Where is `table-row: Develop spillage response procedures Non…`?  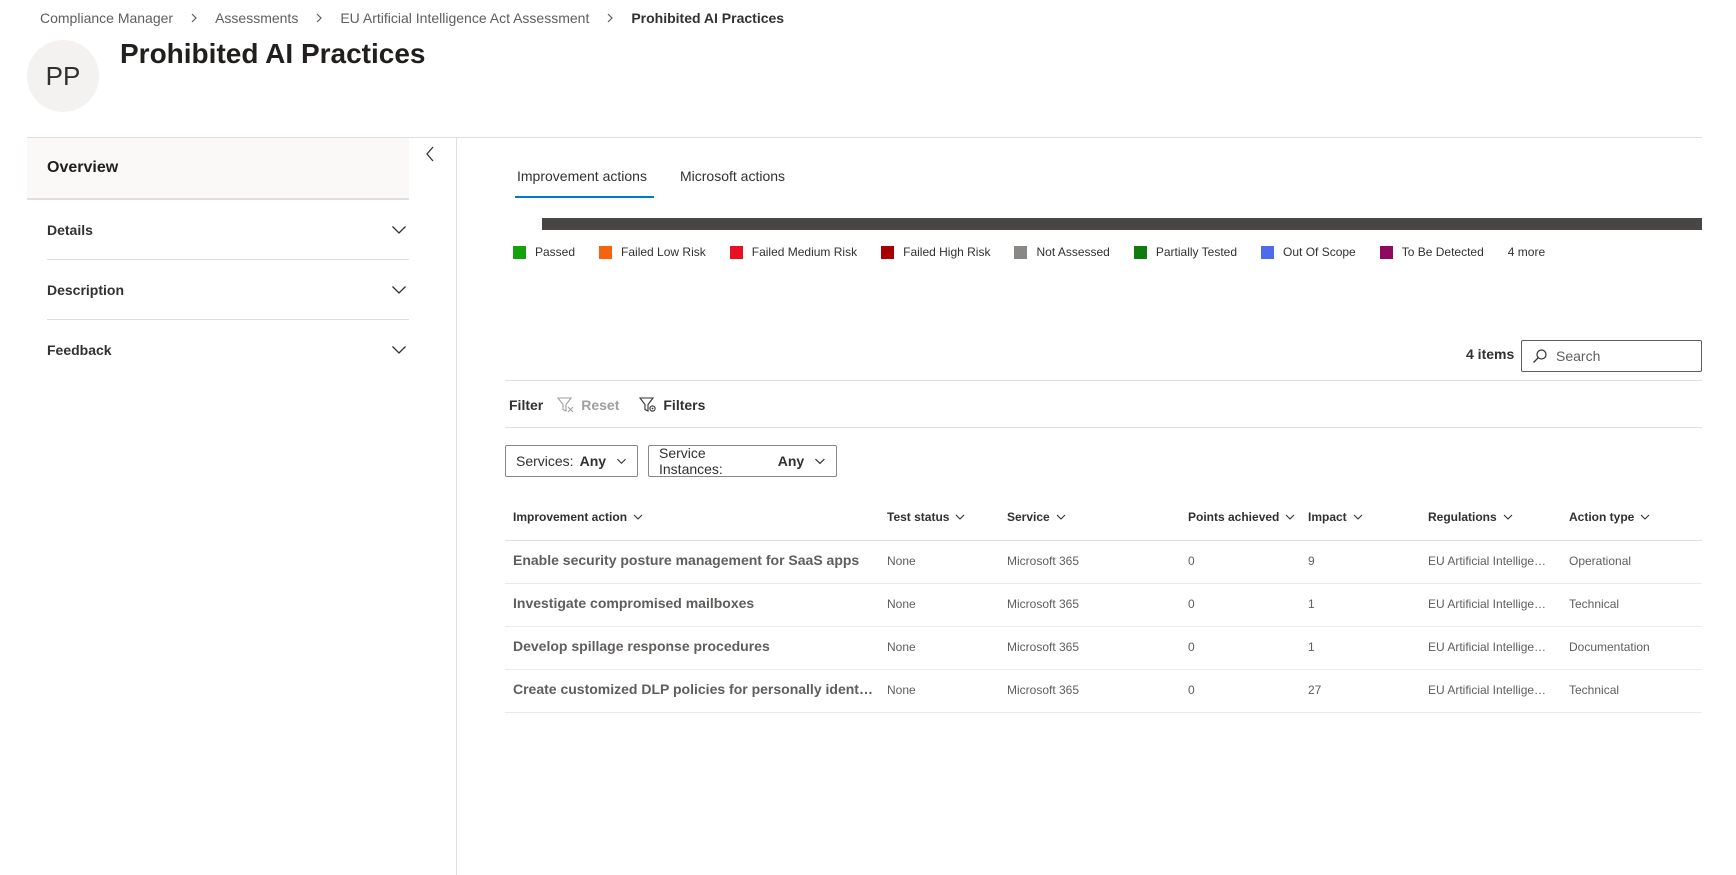
table-row: Develop spillage response procedures Non… is located at coordinates (1103, 648).